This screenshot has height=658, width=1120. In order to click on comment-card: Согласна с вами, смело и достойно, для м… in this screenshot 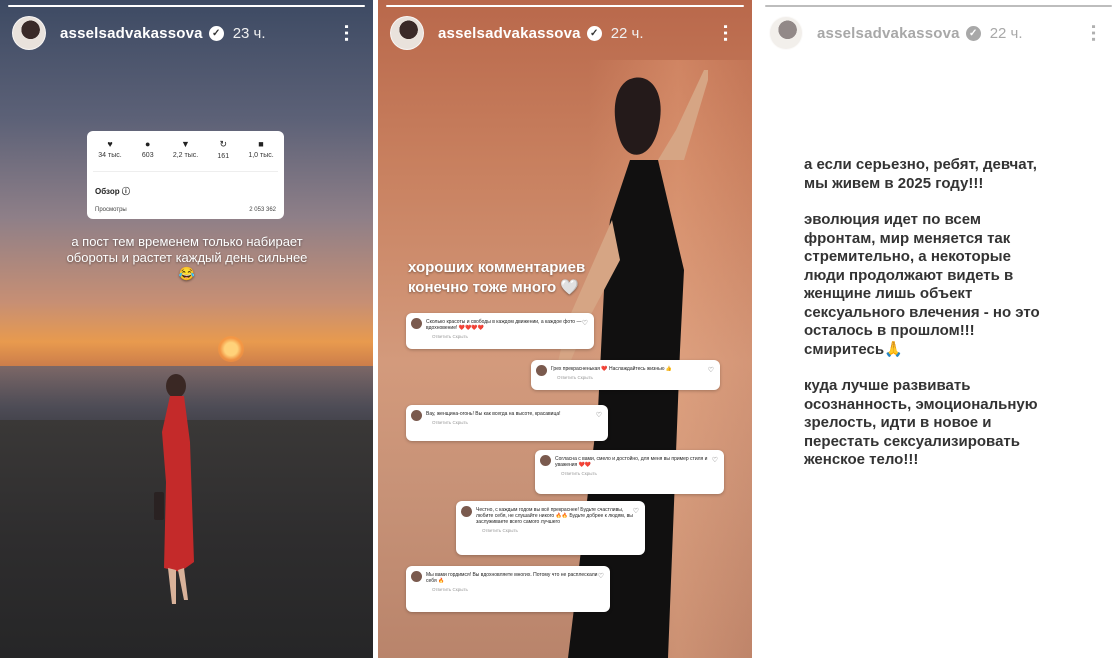, I will do `click(629, 472)`.